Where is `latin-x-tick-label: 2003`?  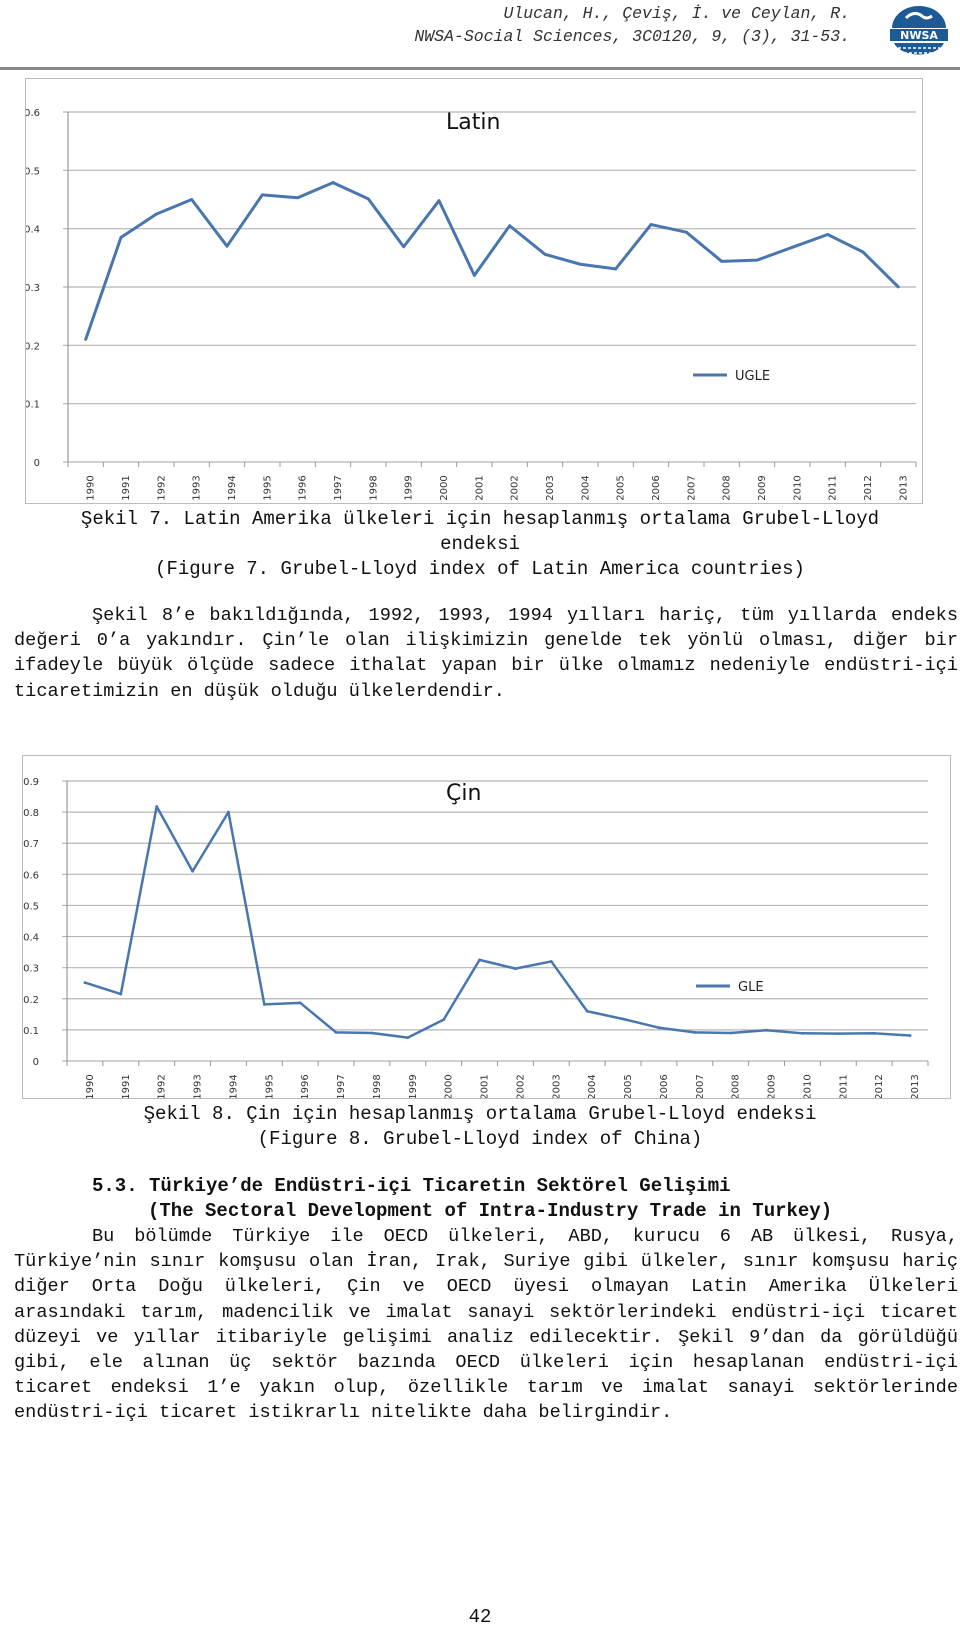
latin-x-tick-label: 2003 is located at coordinates (550, 487).